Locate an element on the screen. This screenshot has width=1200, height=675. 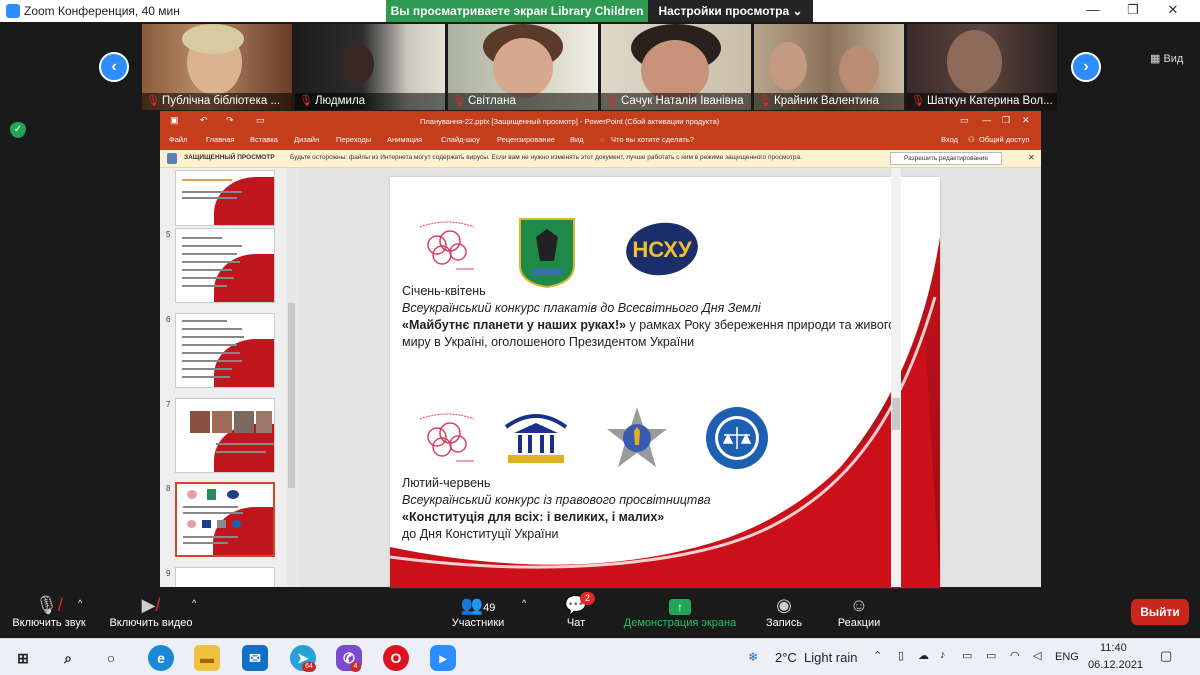
protected-close-icon: ✕ is located at coordinates (1031, 157).